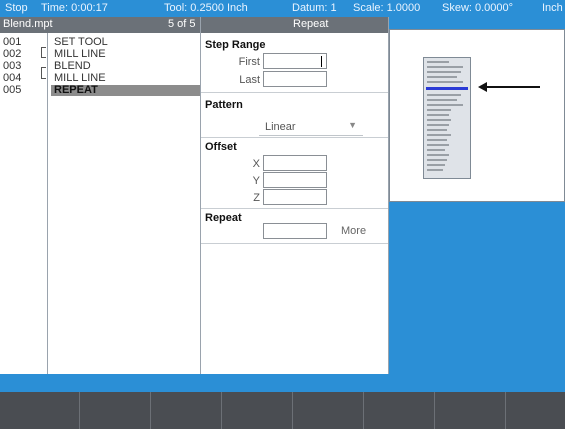 Image resolution: width=565 pixels, height=429 pixels. What do you see at coordinates (280, 127) in the screenshot?
I see `pattern-value: Linear` at bounding box center [280, 127].